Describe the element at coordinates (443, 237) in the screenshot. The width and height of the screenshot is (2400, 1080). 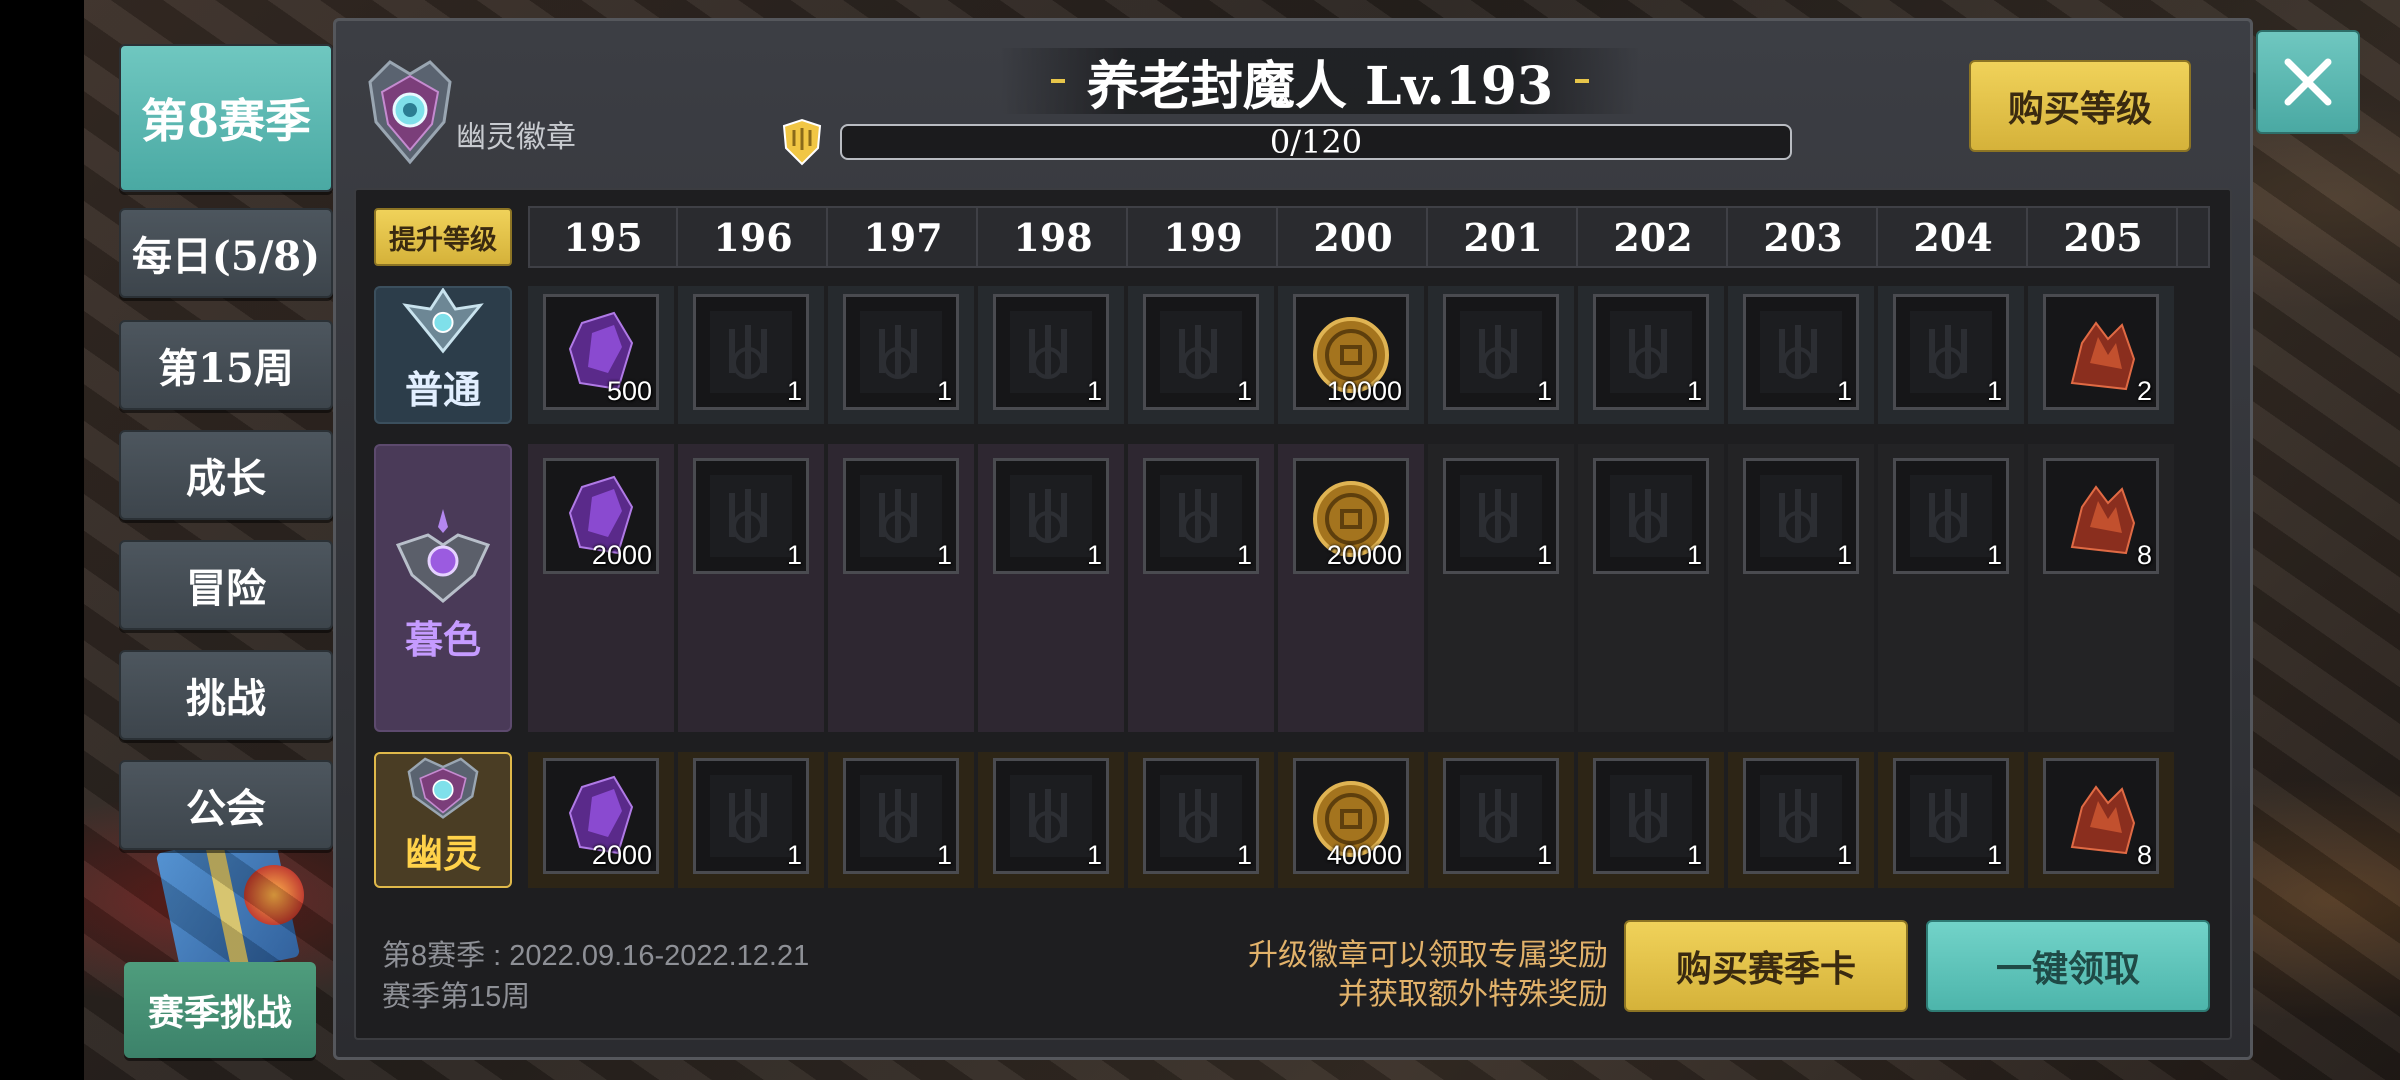
I see `upgrade-level-tag: 提升等级` at that location.